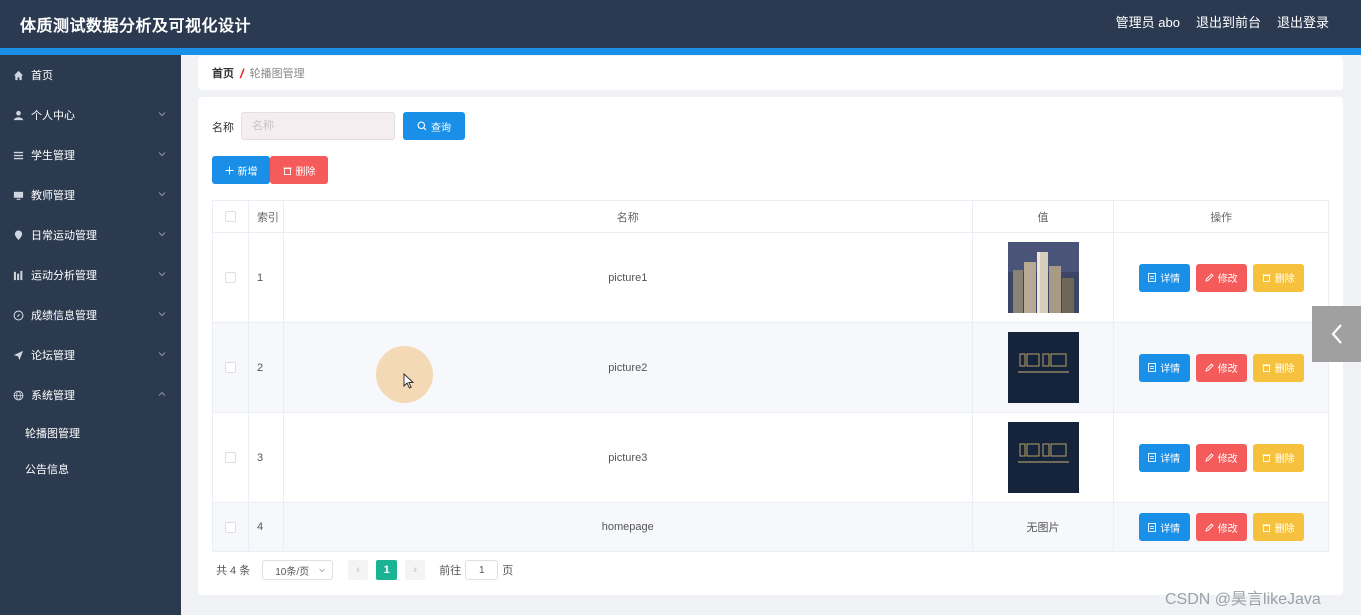 This screenshot has height=615, width=1361. What do you see at coordinates (770, 73) in the screenshot?
I see `breadcrumb: 首页 / 轮播图管理` at bounding box center [770, 73].